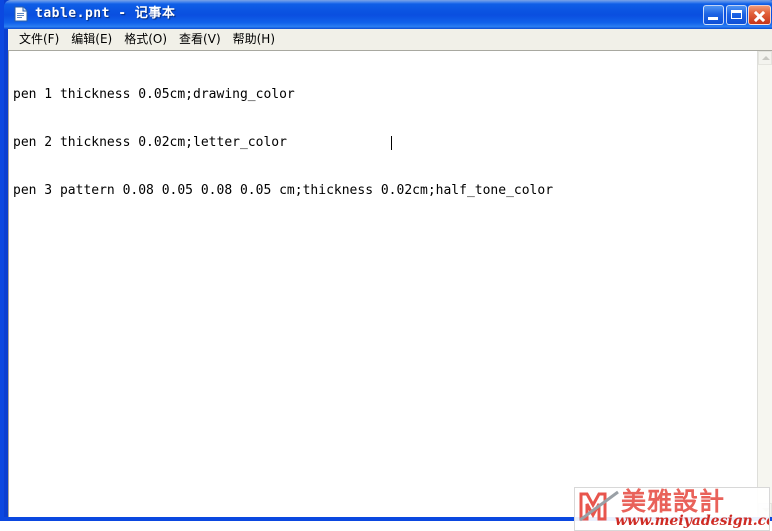 This screenshot has width=772, height=531. I want to click on menu-item-format-label: 格式(O), so click(146, 38).